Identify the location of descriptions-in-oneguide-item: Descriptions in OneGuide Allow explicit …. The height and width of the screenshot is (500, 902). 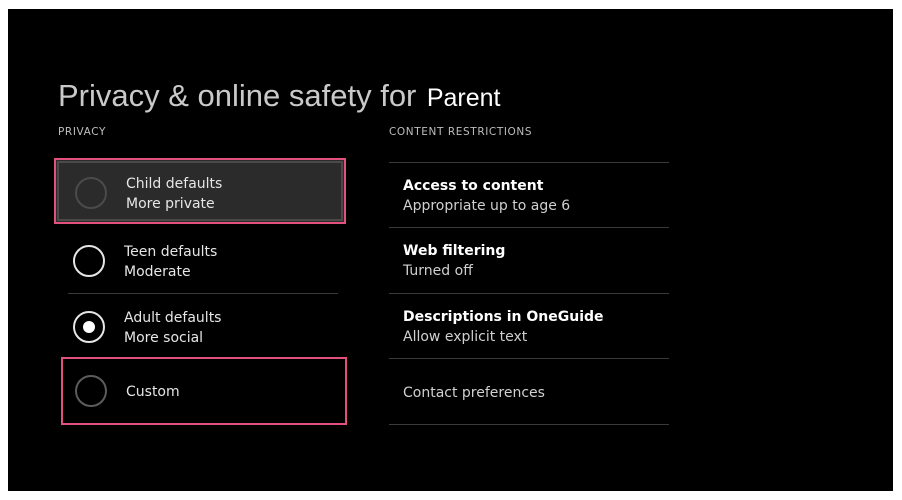
(503, 327).